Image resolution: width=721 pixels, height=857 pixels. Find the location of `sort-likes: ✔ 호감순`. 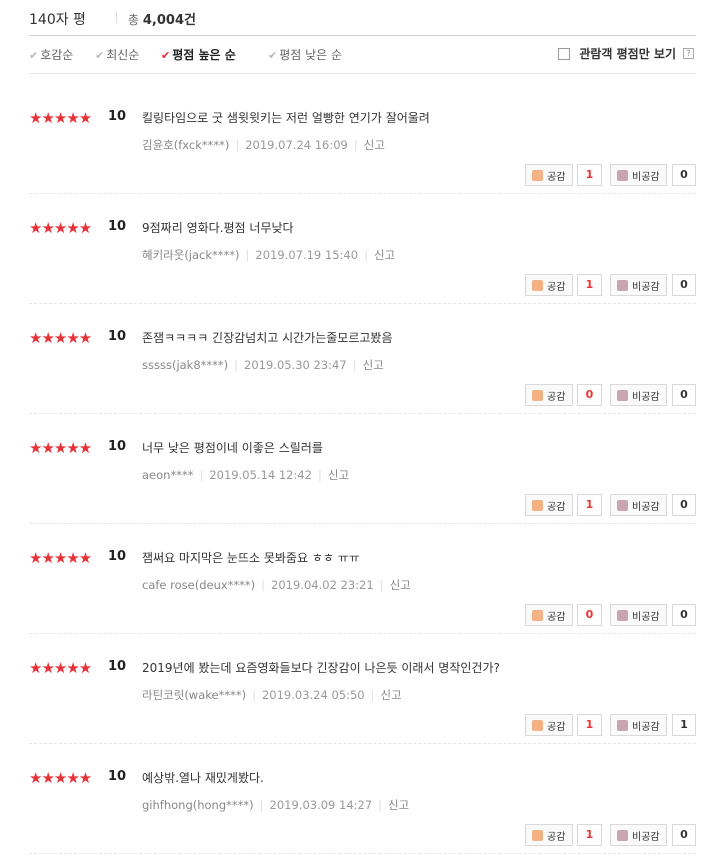

sort-likes: ✔ 호감순 is located at coordinates (51, 54).